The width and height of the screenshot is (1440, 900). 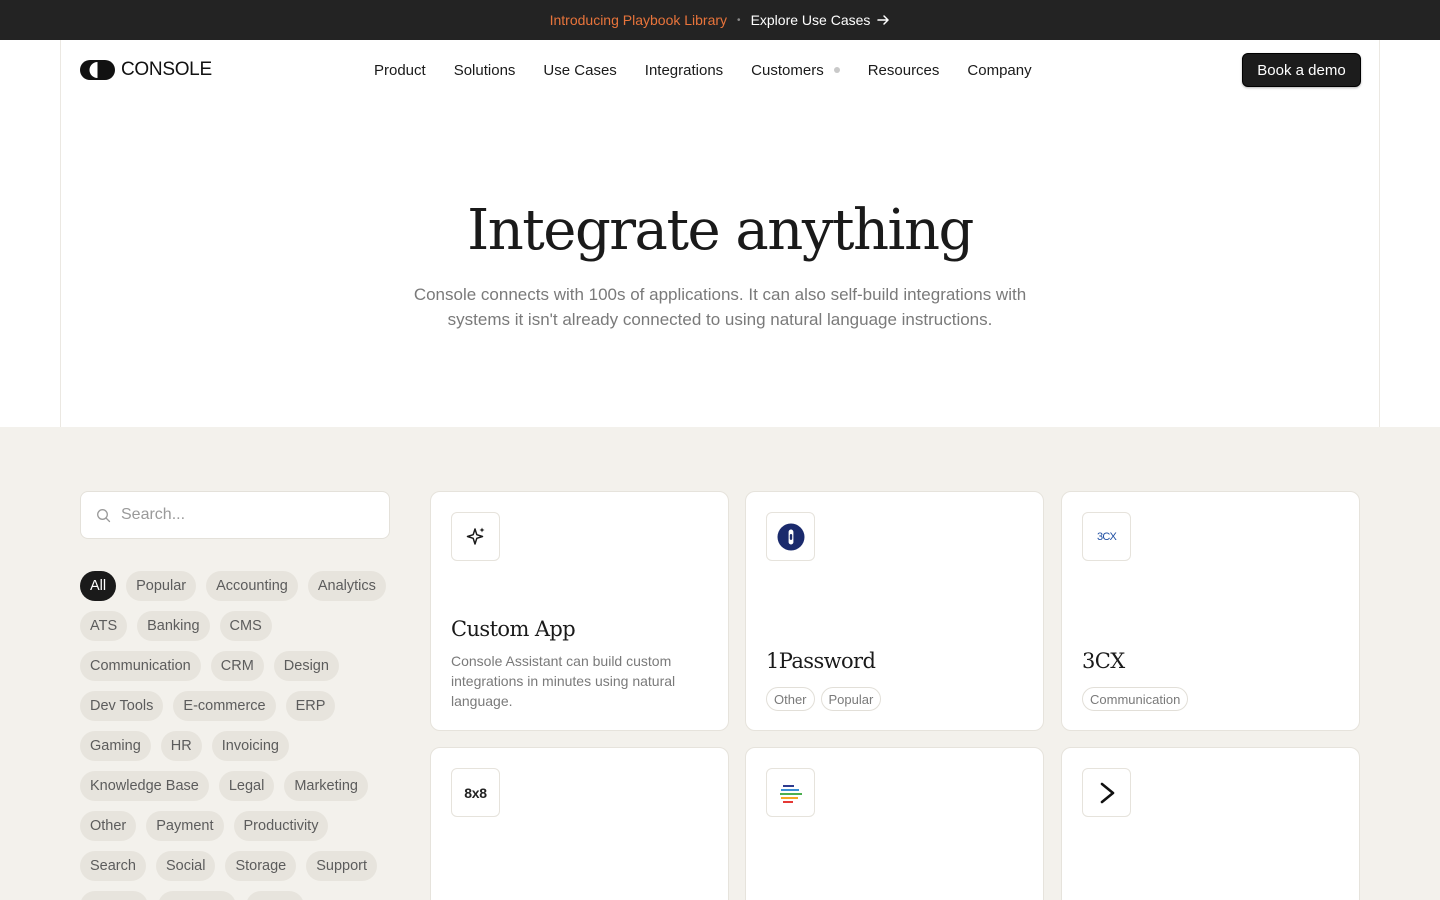 I want to click on 8x8-logo-icon: 8x8, so click(x=475, y=792).